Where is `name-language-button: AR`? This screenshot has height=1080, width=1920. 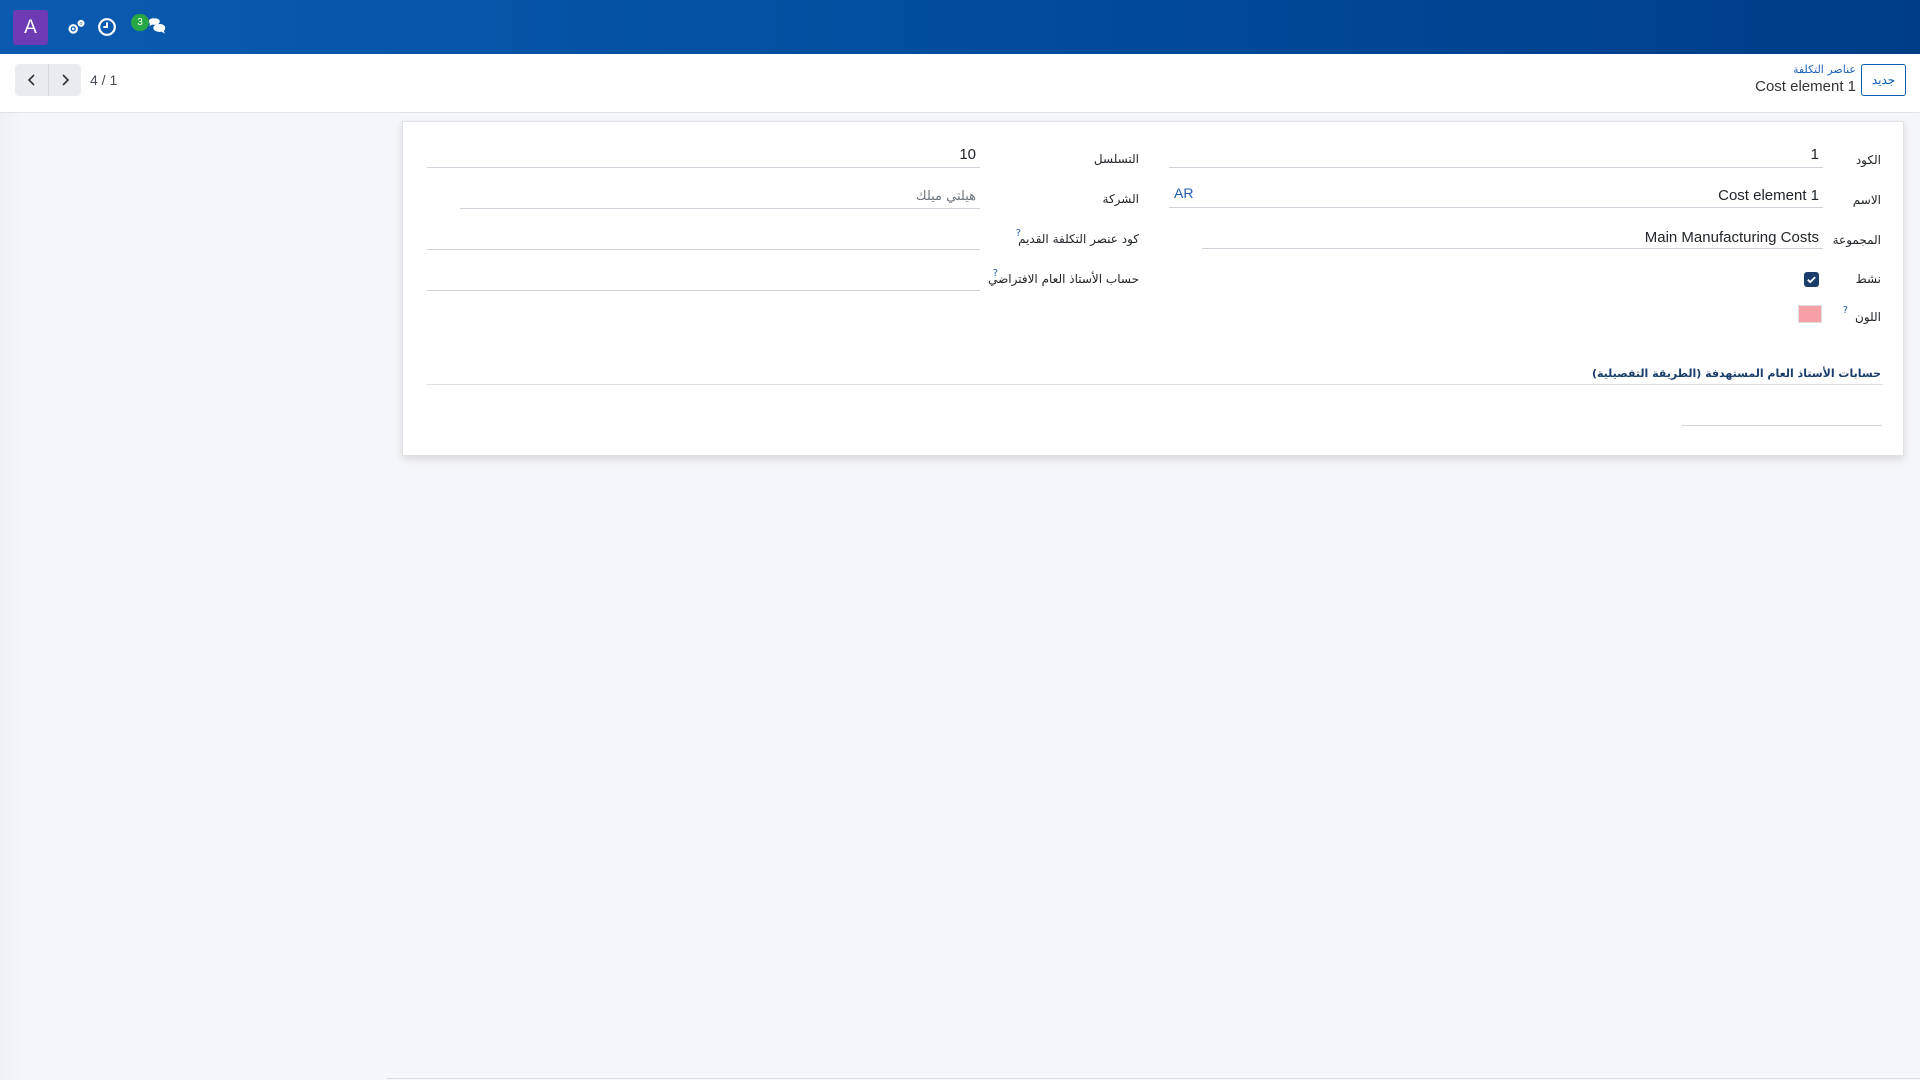
name-language-button: AR is located at coordinates (1183, 193).